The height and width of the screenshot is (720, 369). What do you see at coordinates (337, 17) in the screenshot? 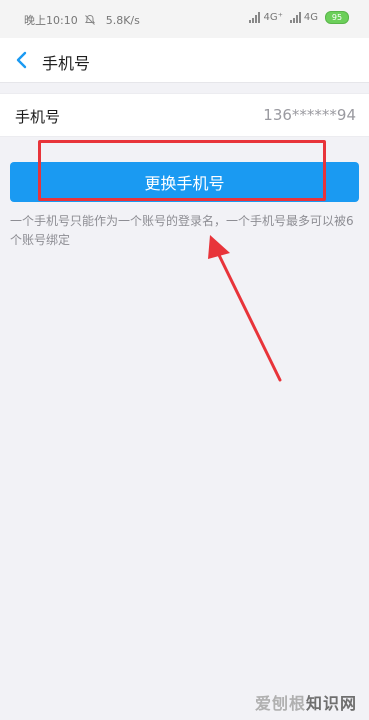
I see `battery-icon: 95` at bounding box center [337, 17].